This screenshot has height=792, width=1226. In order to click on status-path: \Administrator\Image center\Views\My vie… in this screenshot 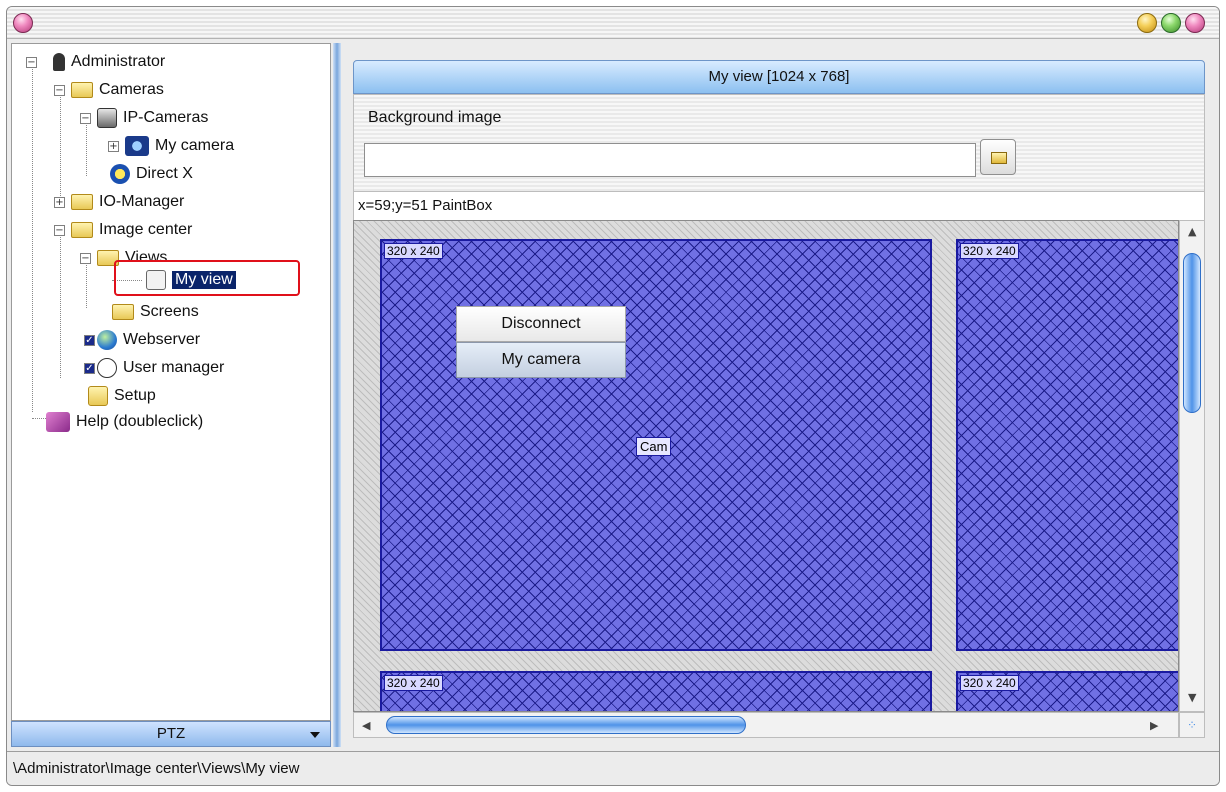, I will do `click(156, 768)`.